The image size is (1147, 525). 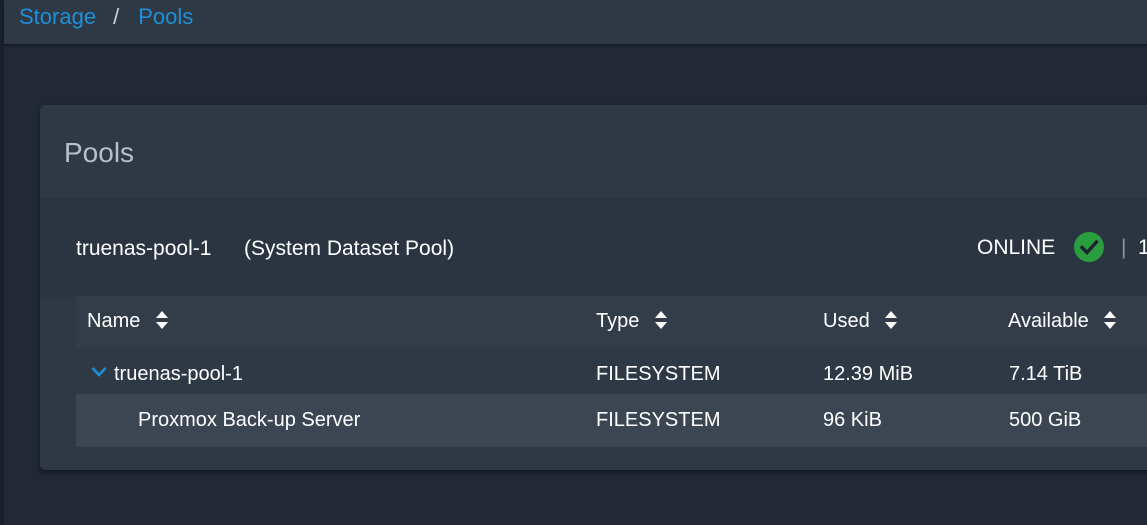 What do you see at coordinates (868, 374) in the screenshot?
I see `row-used: 12.39 MiB` at bounding box center [868, 374].